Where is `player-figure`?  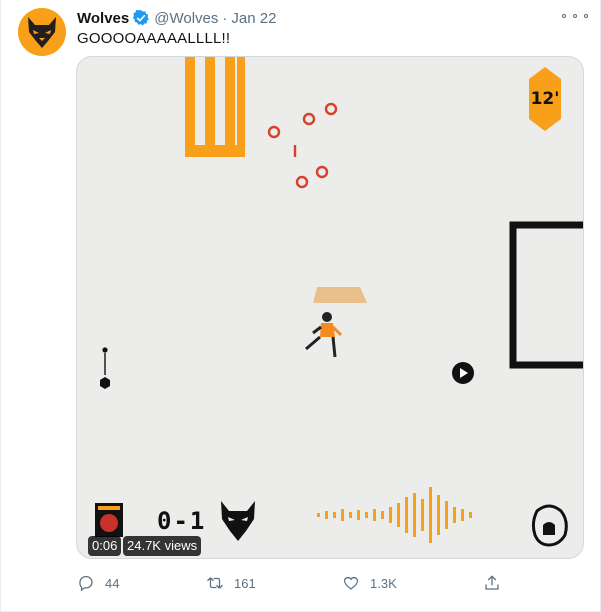
player-figure is located at coordinates (324, 335).